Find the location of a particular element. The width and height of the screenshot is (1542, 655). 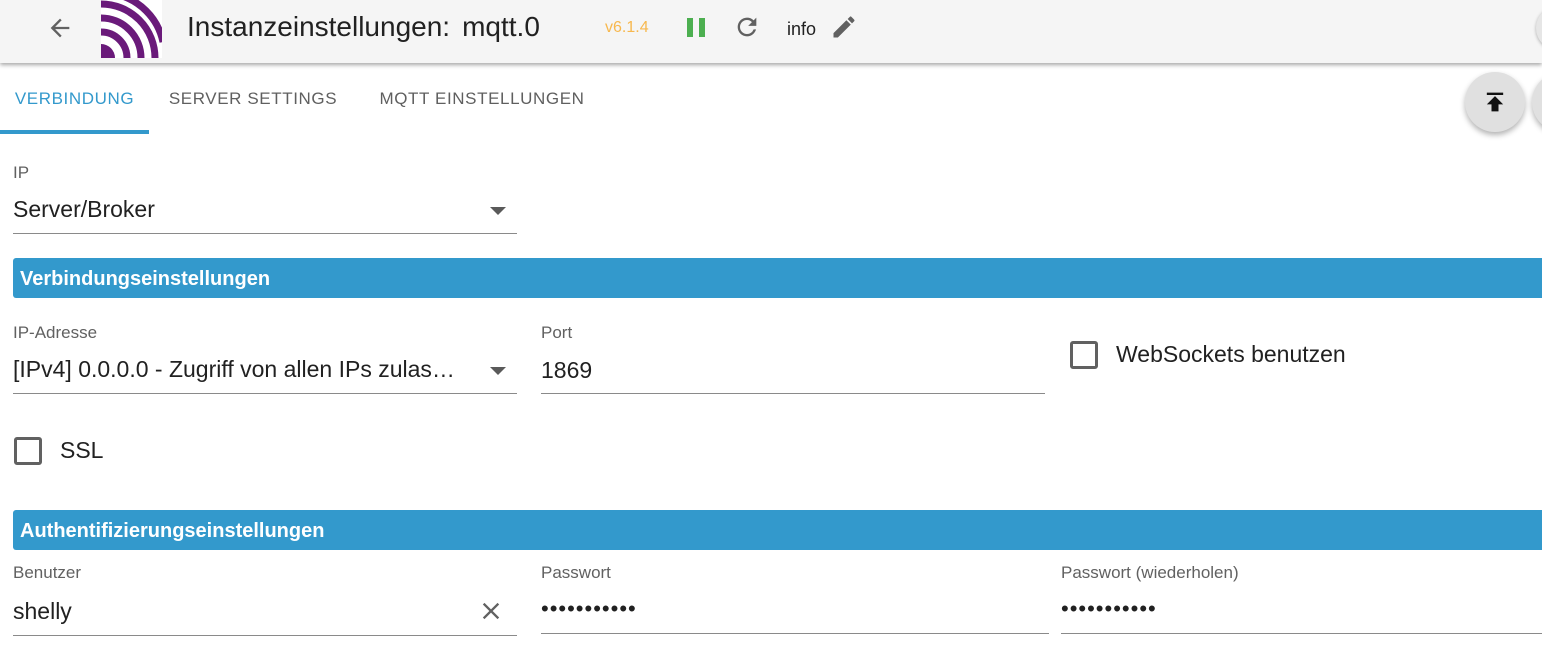

refresh-icon is located at coordinates (747, 27).